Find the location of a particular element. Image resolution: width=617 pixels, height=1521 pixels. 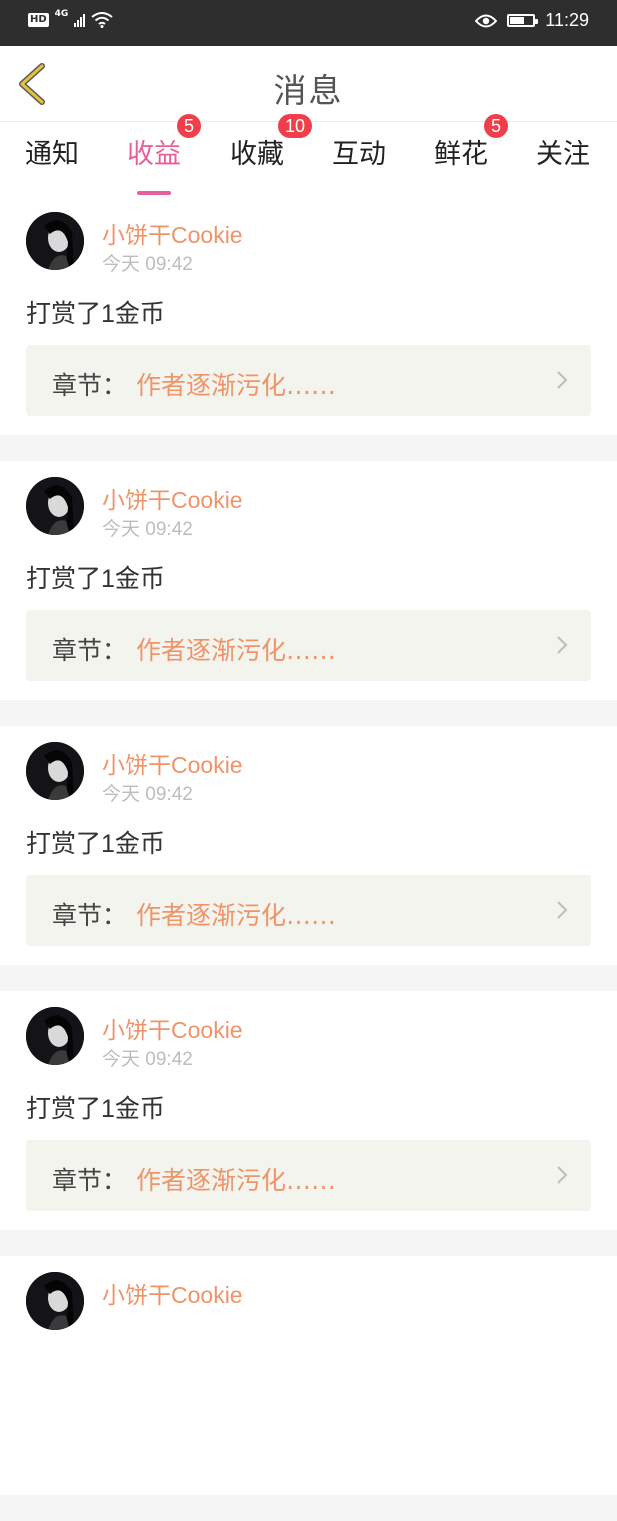

tab-favorites: 收藏 10 is located at coordinates (271, 142).